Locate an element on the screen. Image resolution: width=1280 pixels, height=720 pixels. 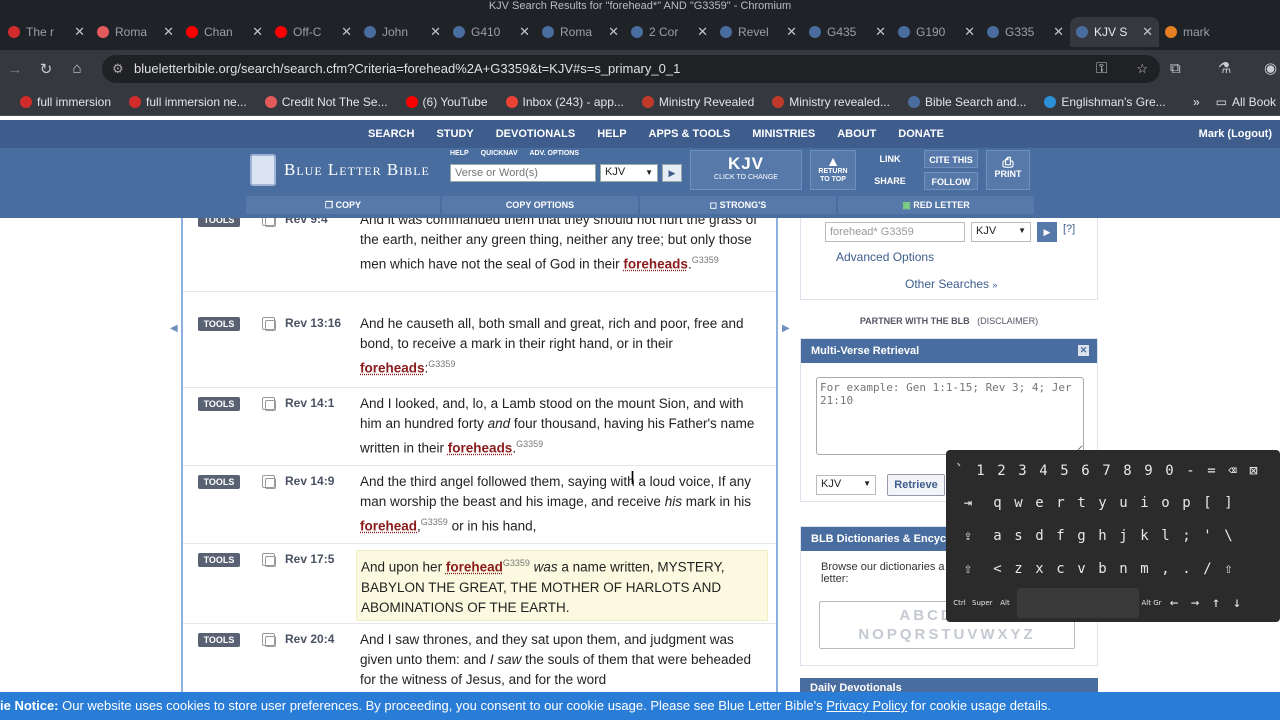
sidebar-search-go-button: ▶ is located at coordinates (1047, 232).